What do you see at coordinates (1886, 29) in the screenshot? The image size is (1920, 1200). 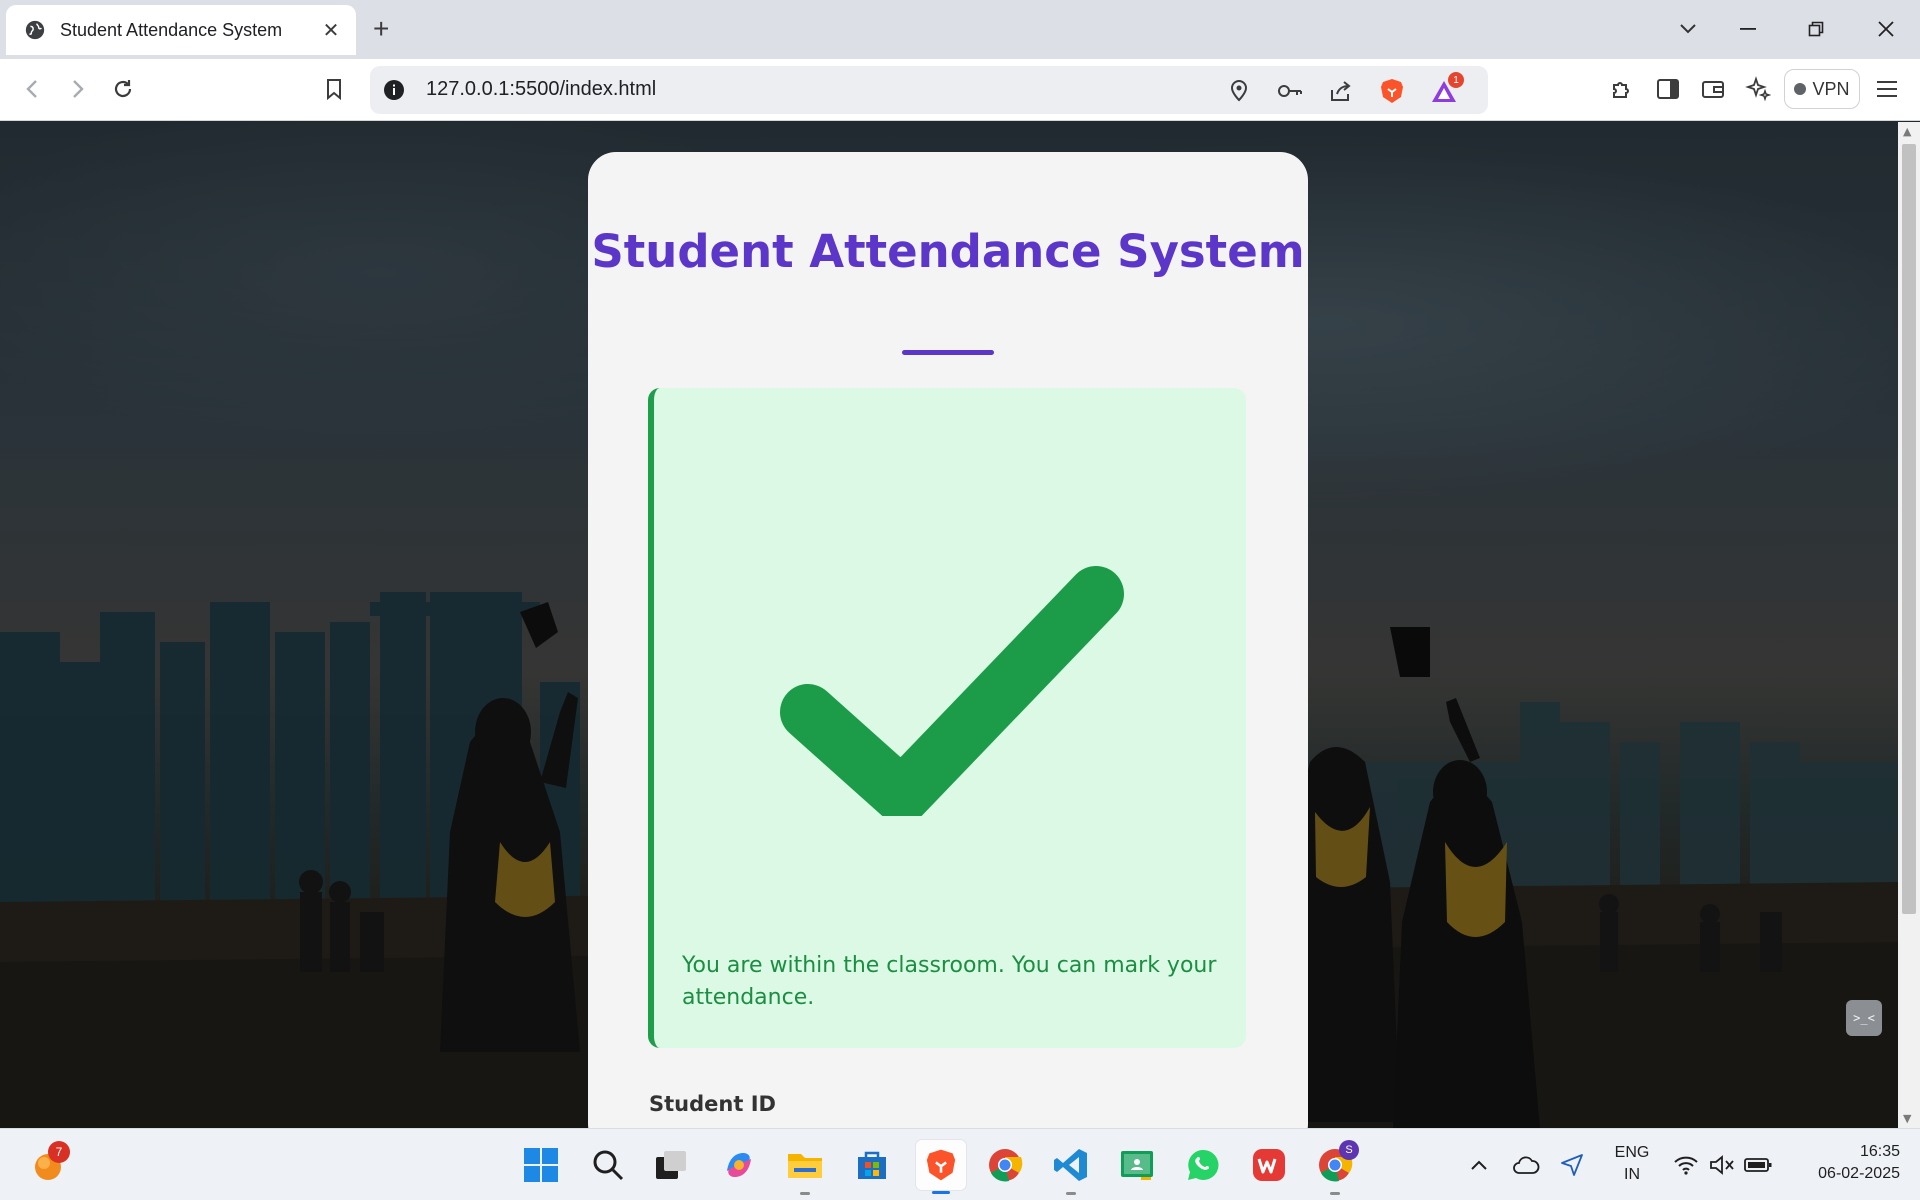 I see `close-window-icon` at bounding box center [1886, 29].